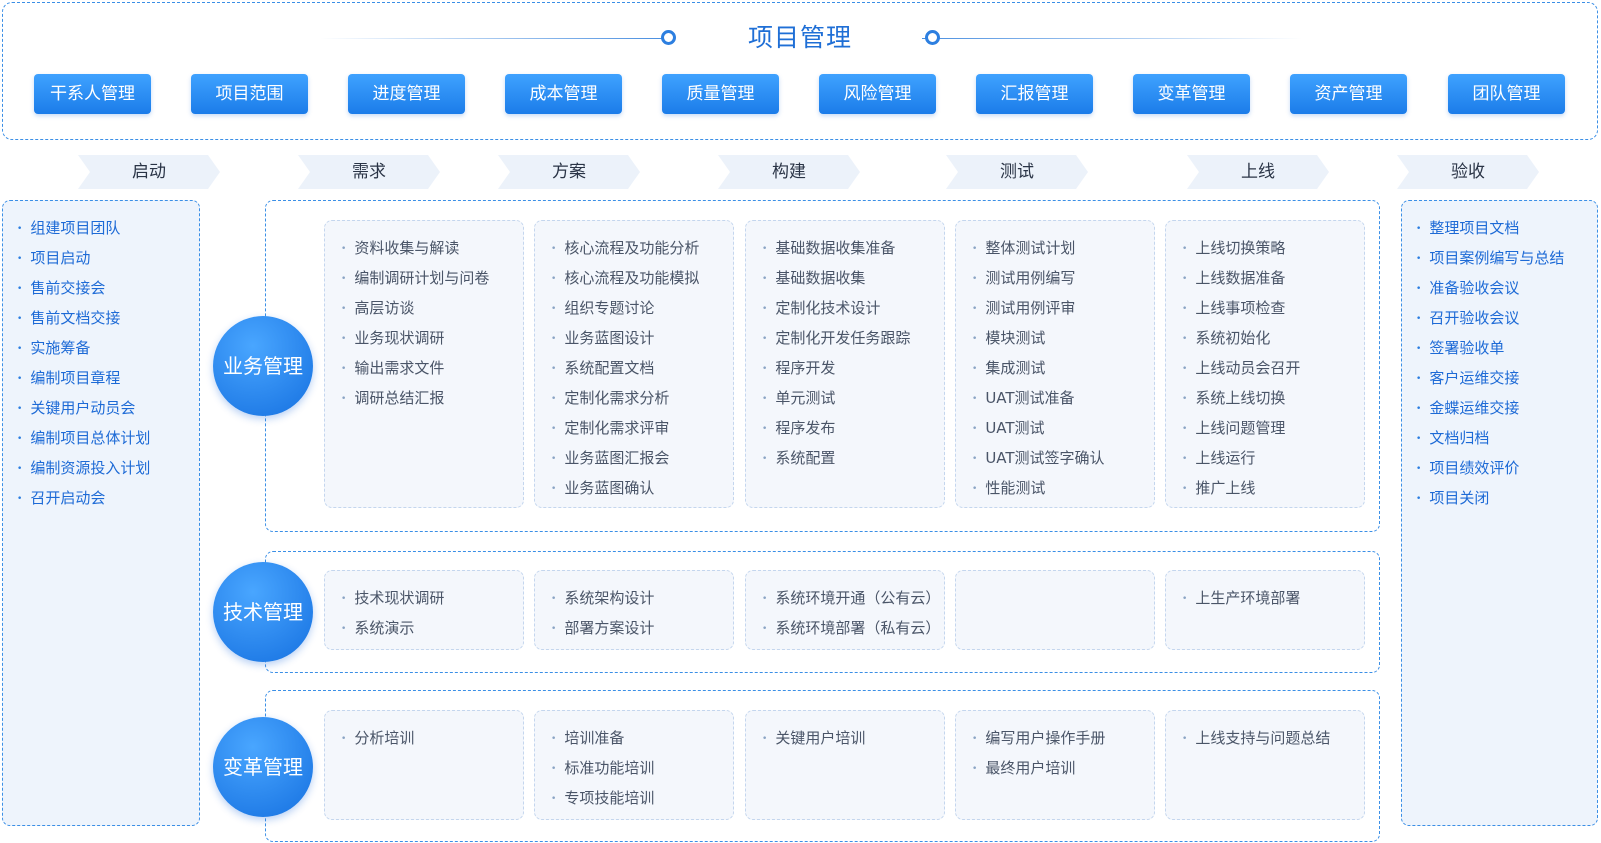  I want to click on task-item: 定制化技术设计, so click(853, 308).